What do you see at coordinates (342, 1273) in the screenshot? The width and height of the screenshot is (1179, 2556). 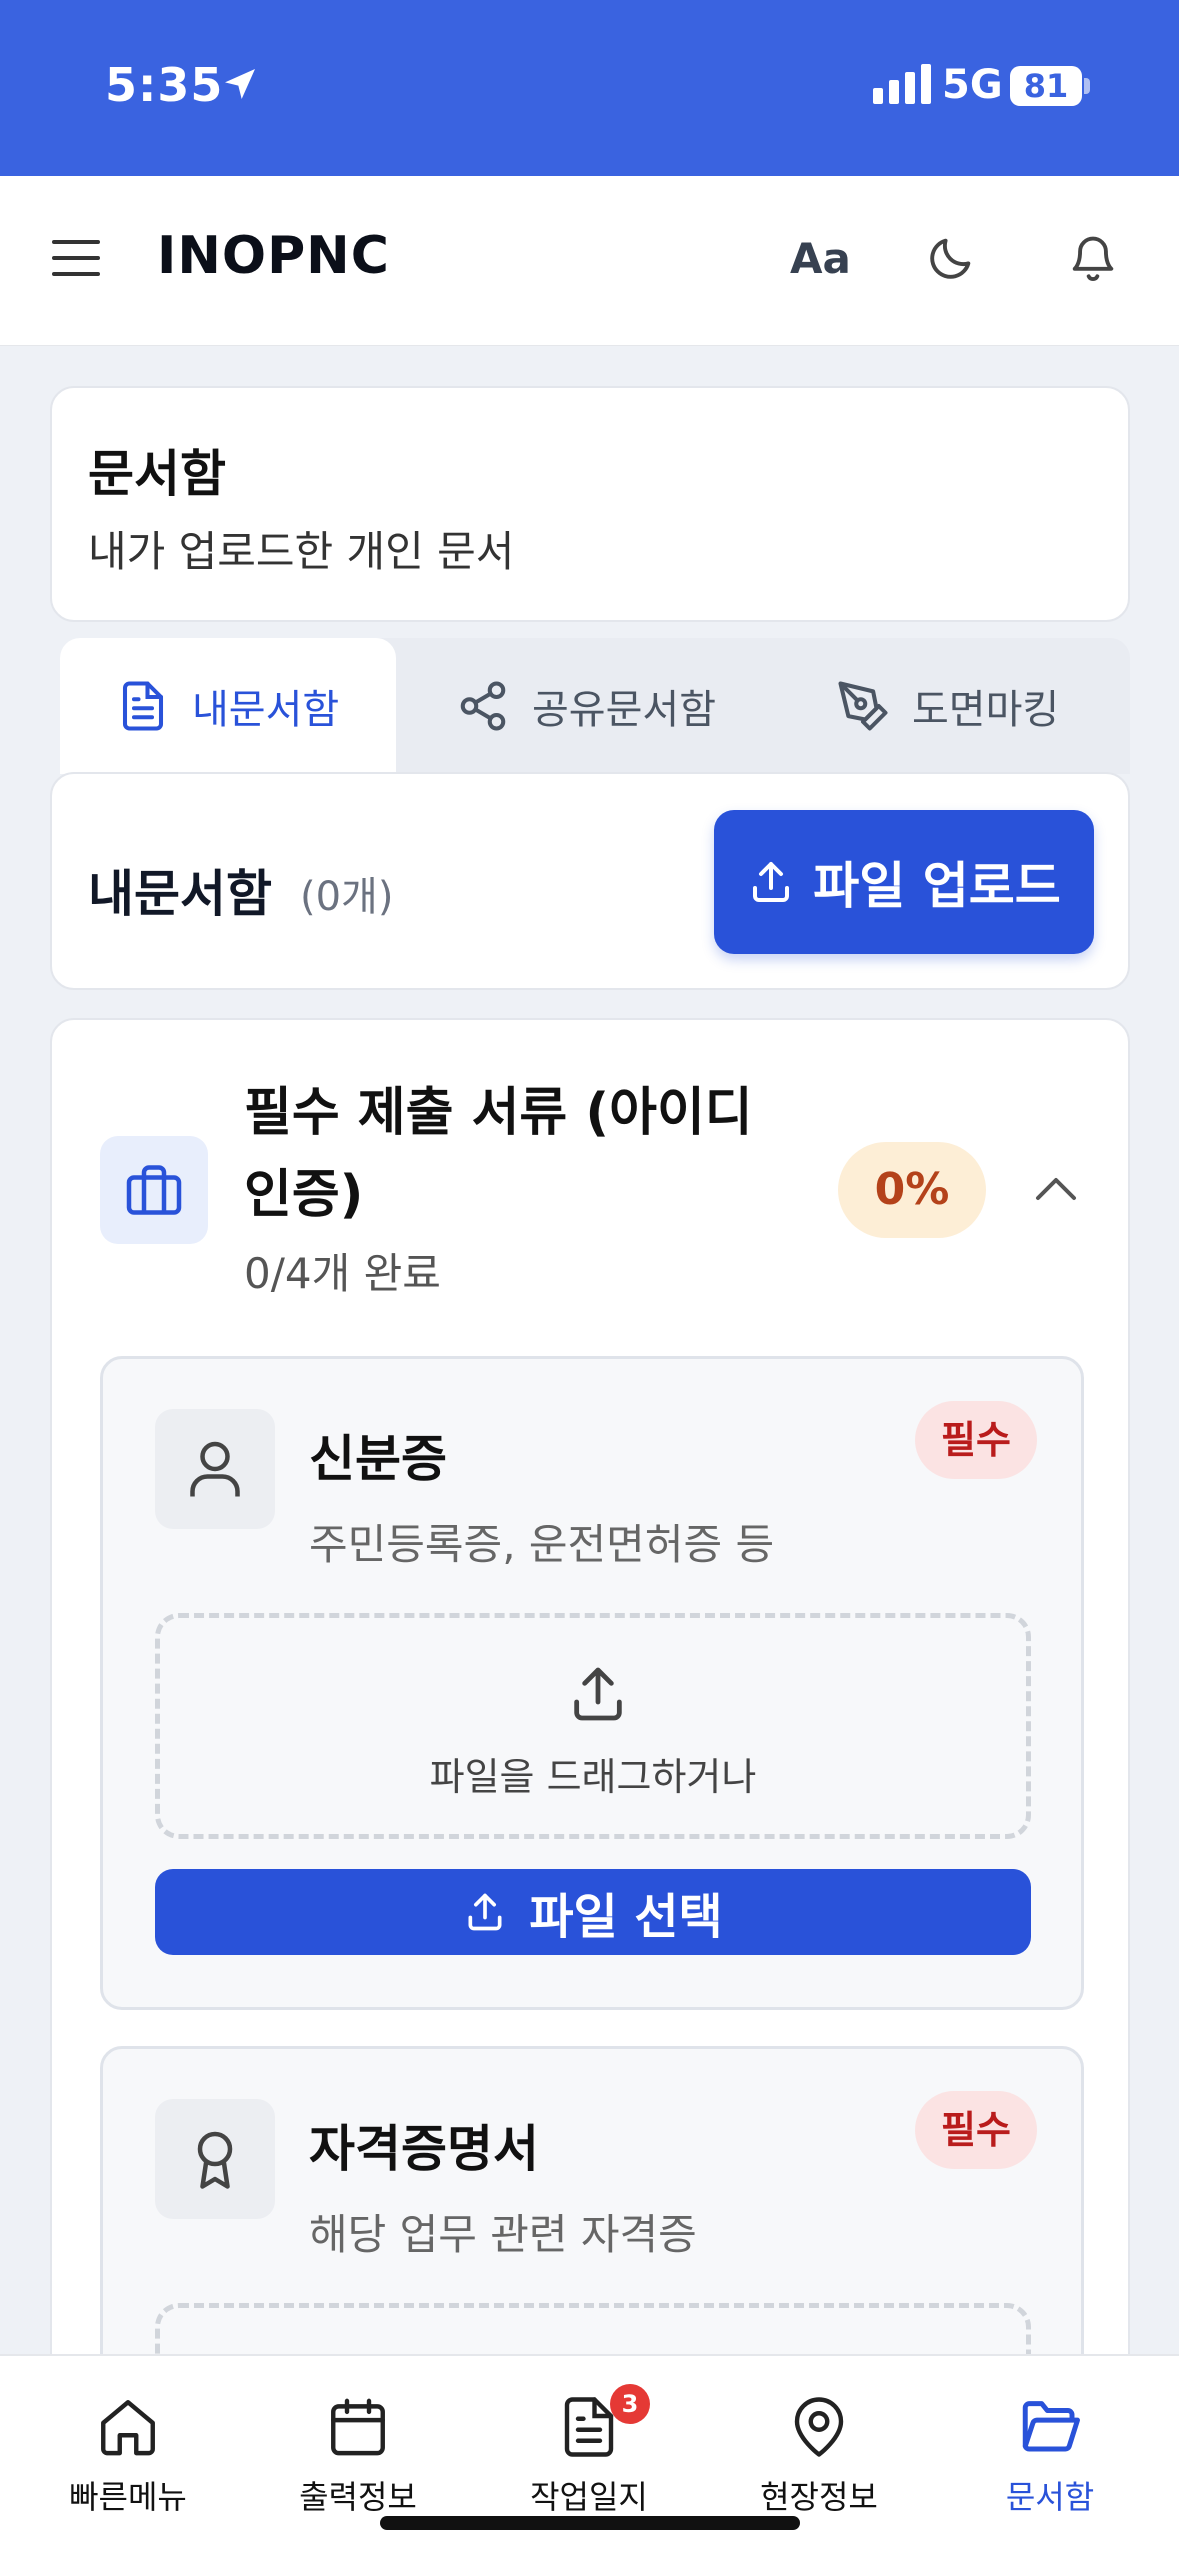 I see `required-progress: 0/4개 완료` at bounding box center [342, 1273].